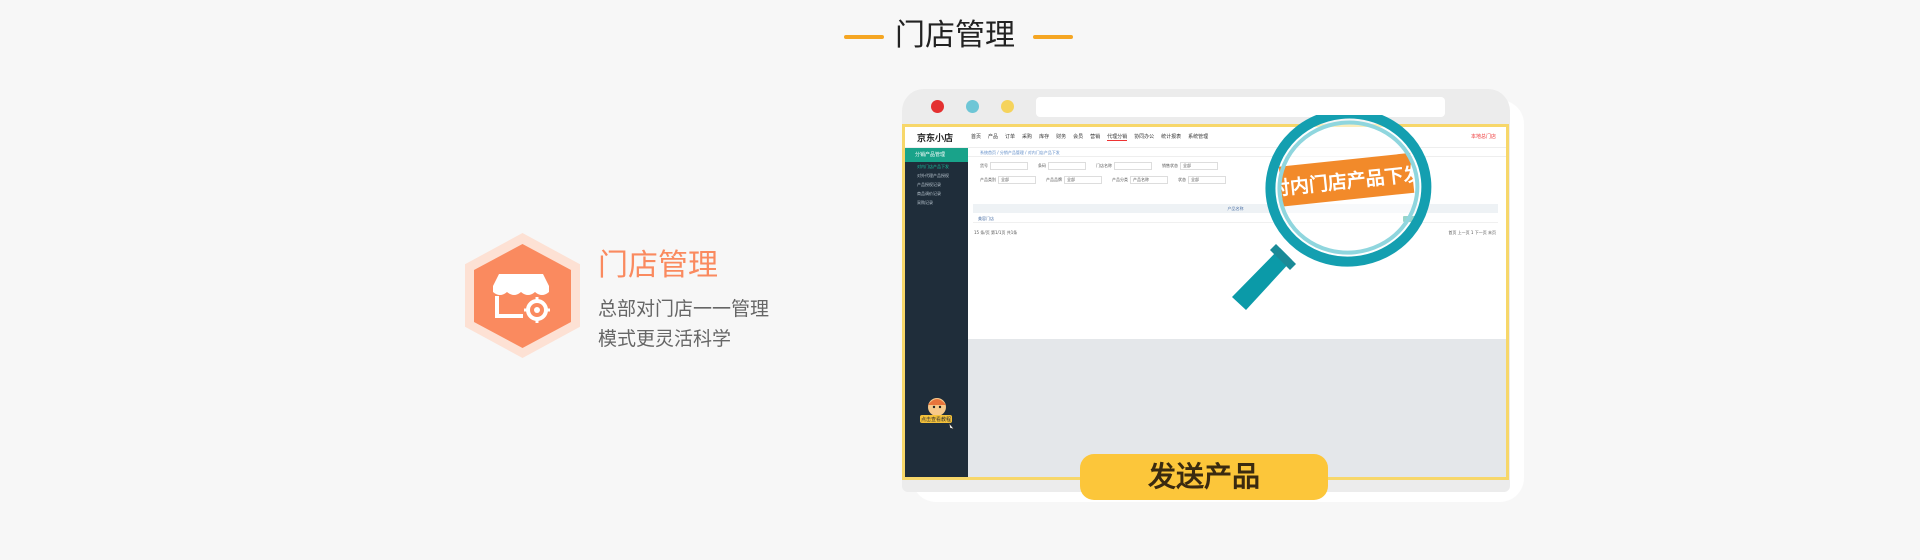 The width and height of the screenshot is (1920, 560). I want to click on window-minimize-dot, so click(972, 106).